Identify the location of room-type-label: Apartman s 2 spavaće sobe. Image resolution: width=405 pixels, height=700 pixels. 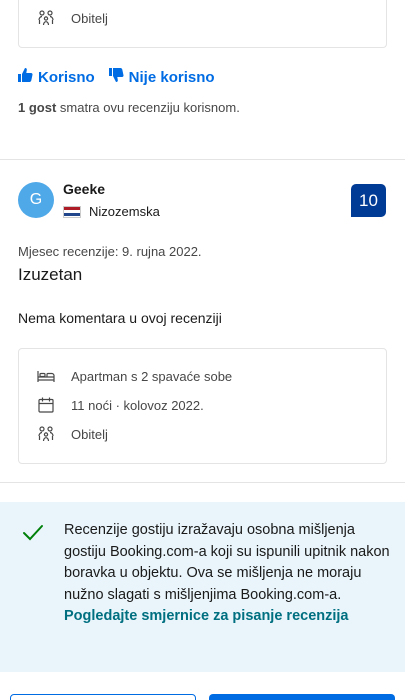
(152, 376).